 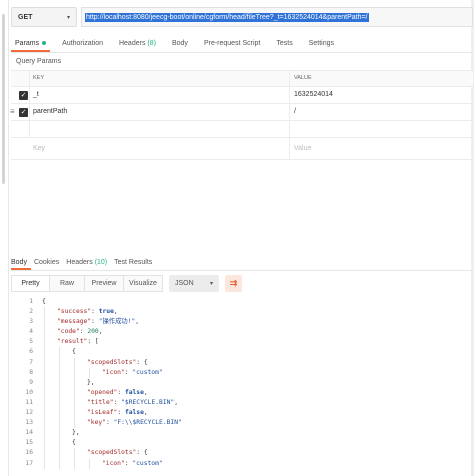 I want to click on tab-headers: Headers (8), so click(x=137, y=43).